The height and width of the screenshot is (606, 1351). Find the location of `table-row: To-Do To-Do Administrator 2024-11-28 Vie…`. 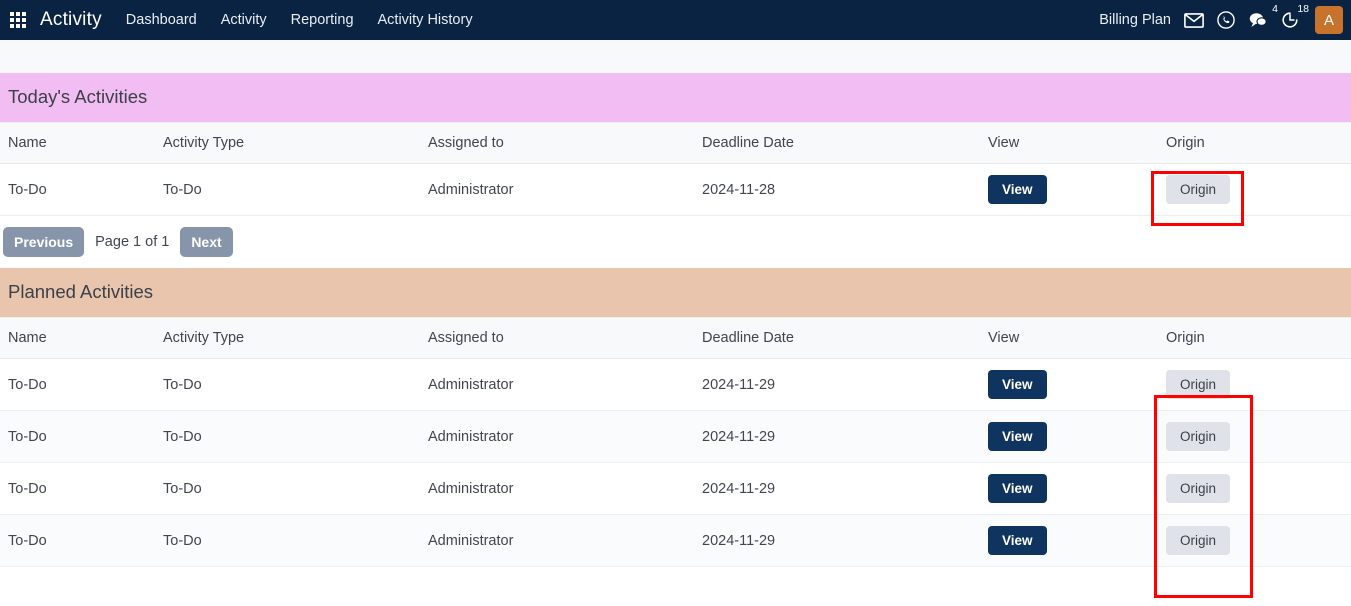

table-row: To-Do To-Do Administrator 2024-11-28 Vie… is located at coordinates (675, 189).